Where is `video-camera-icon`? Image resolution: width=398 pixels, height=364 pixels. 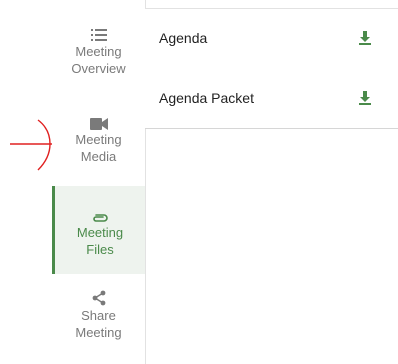 video-camera-icon is located at coordinates (98, 119).